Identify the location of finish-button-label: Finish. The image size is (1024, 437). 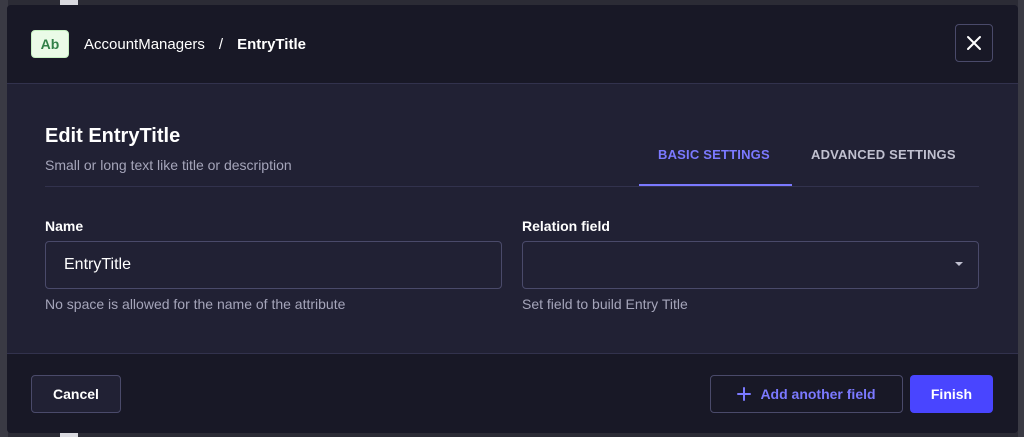
(951, 394).